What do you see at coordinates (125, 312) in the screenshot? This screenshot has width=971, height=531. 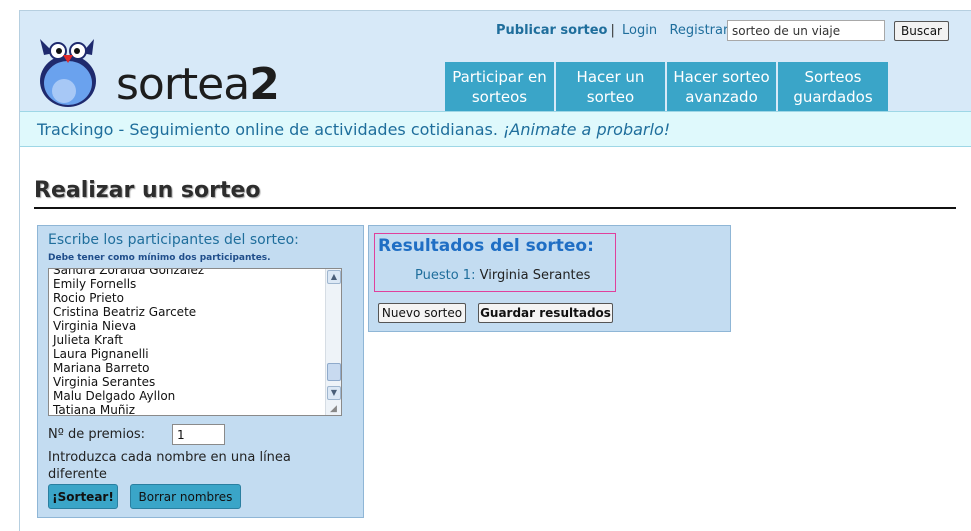 I see `participant-name: Cristina Beatriz Garcete` at bounding box center [125, 312].